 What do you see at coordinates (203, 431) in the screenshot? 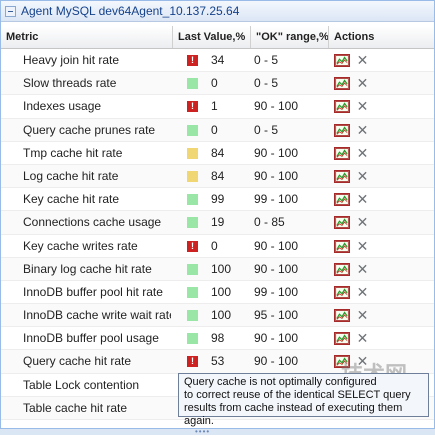
I see `grip-icon: ••••` at bounding box center [203, 431].